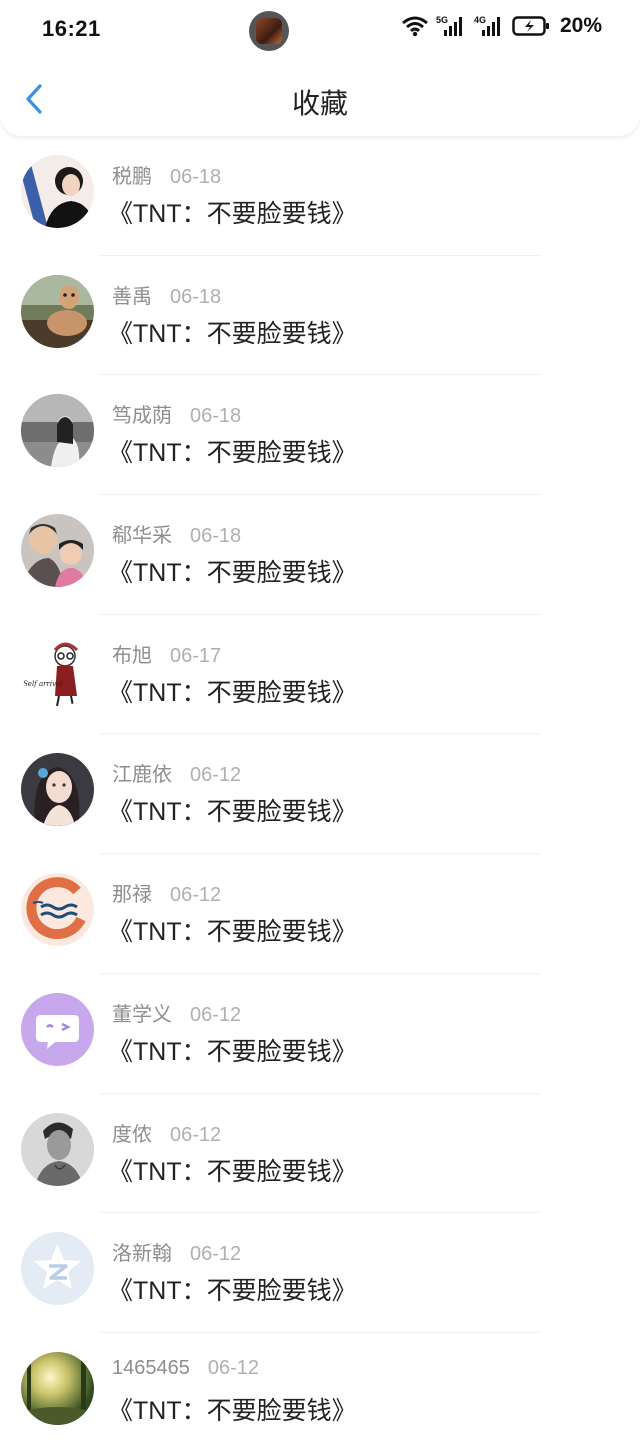  Describe the element at coordinates (167, 895) in the screenshot. I see `item-author: 那禄 06-12` at that location.